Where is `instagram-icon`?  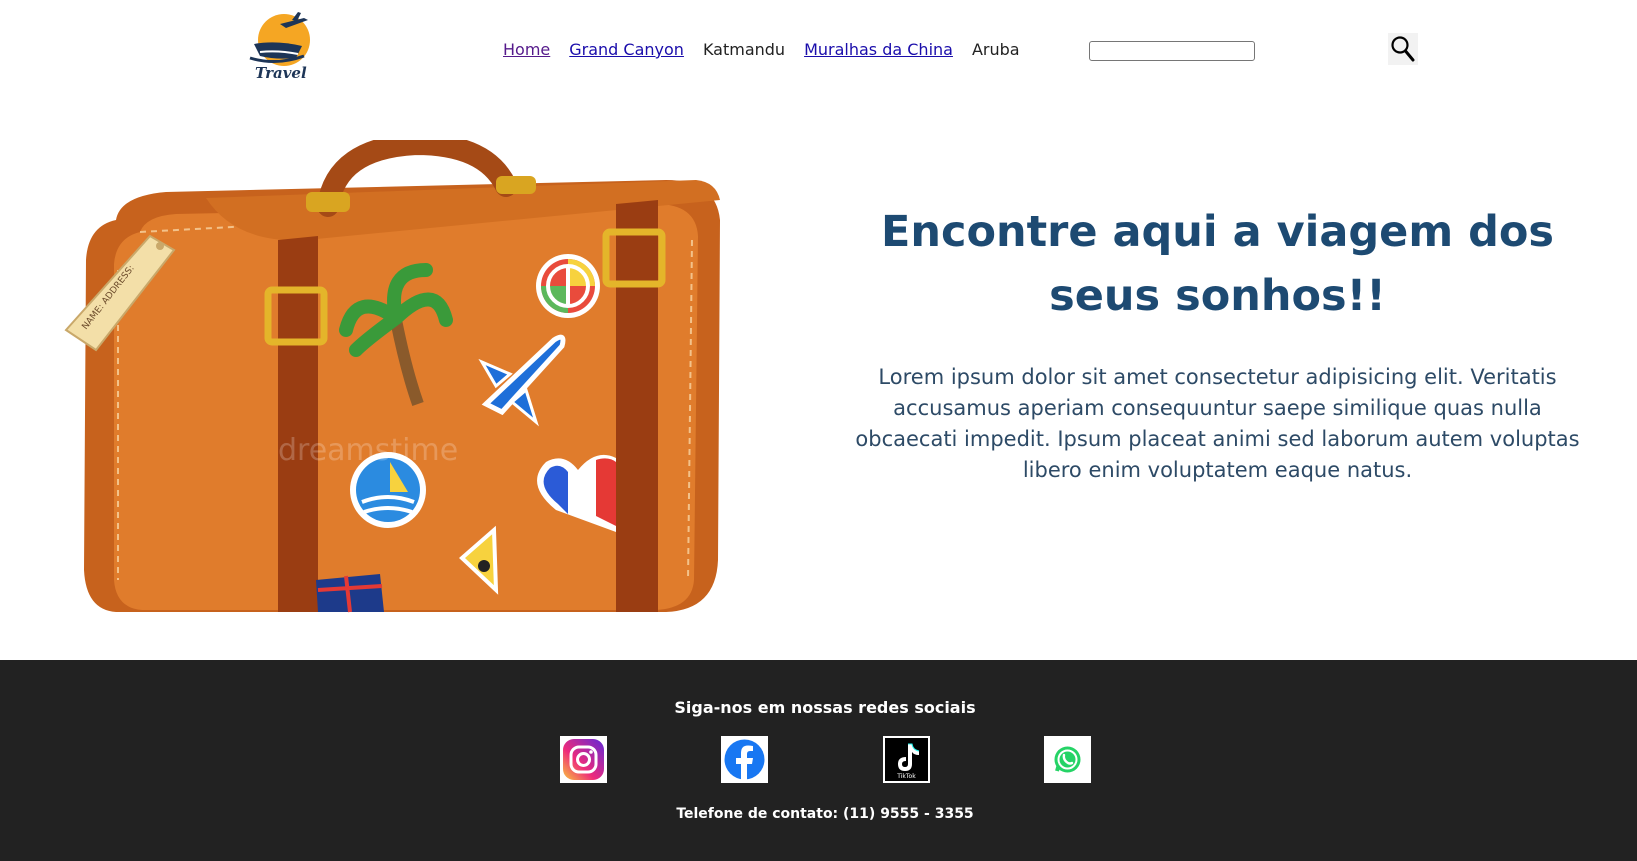
instagram-icon is located at coordinates (583, 759).